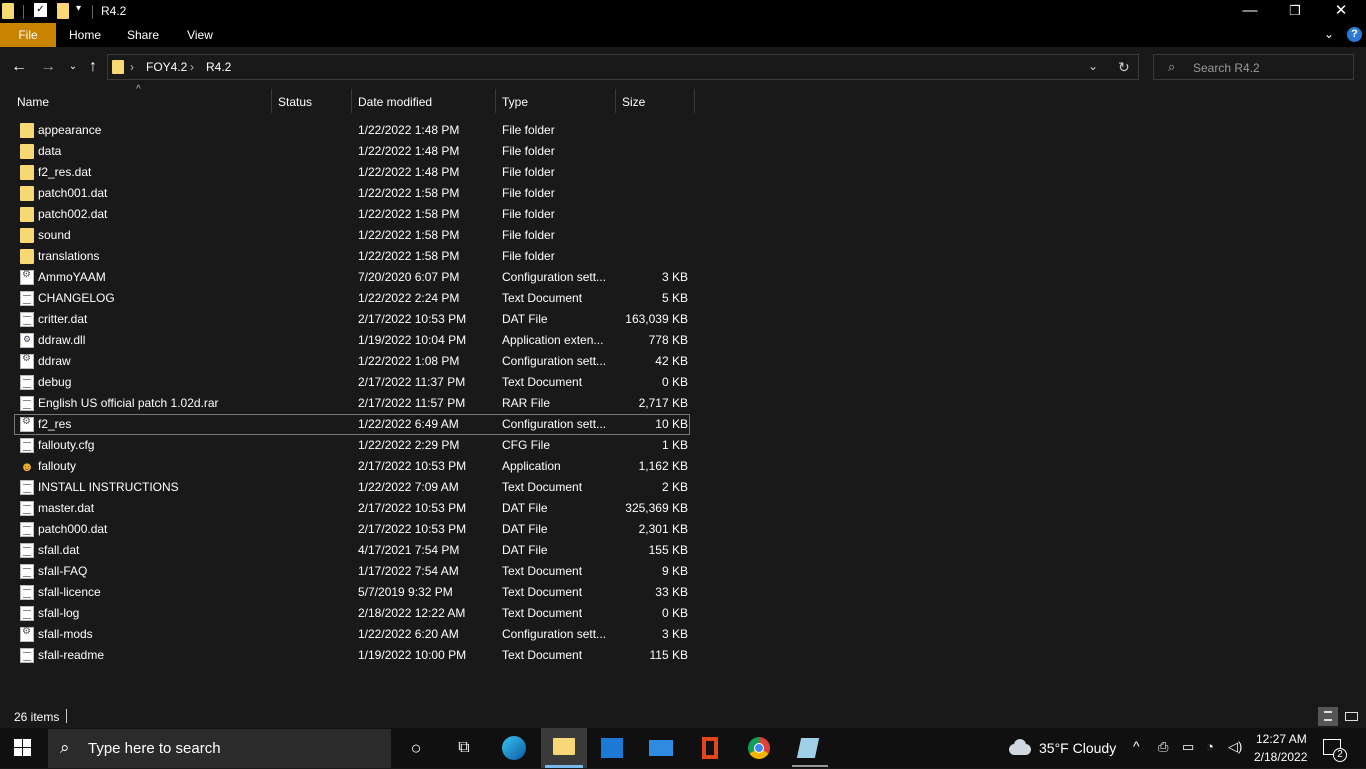 The width and height of the screenshot is (1366, 769). I want to click on meet-now-icon: ⎙, so click(1163, 747).